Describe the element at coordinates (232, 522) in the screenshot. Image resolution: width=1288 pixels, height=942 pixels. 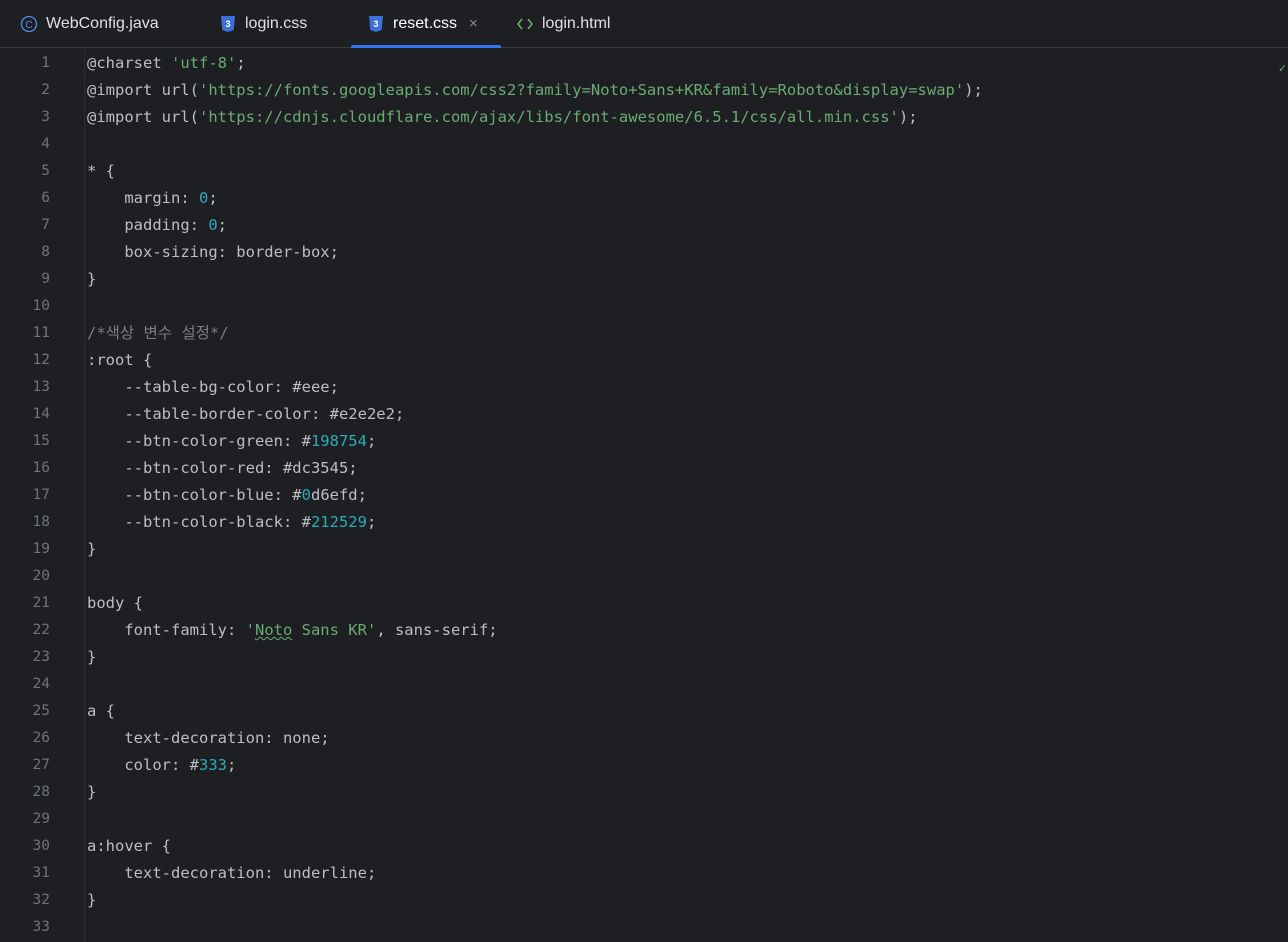
I see `code-text: --btn-color-black: #212529;` at that location.